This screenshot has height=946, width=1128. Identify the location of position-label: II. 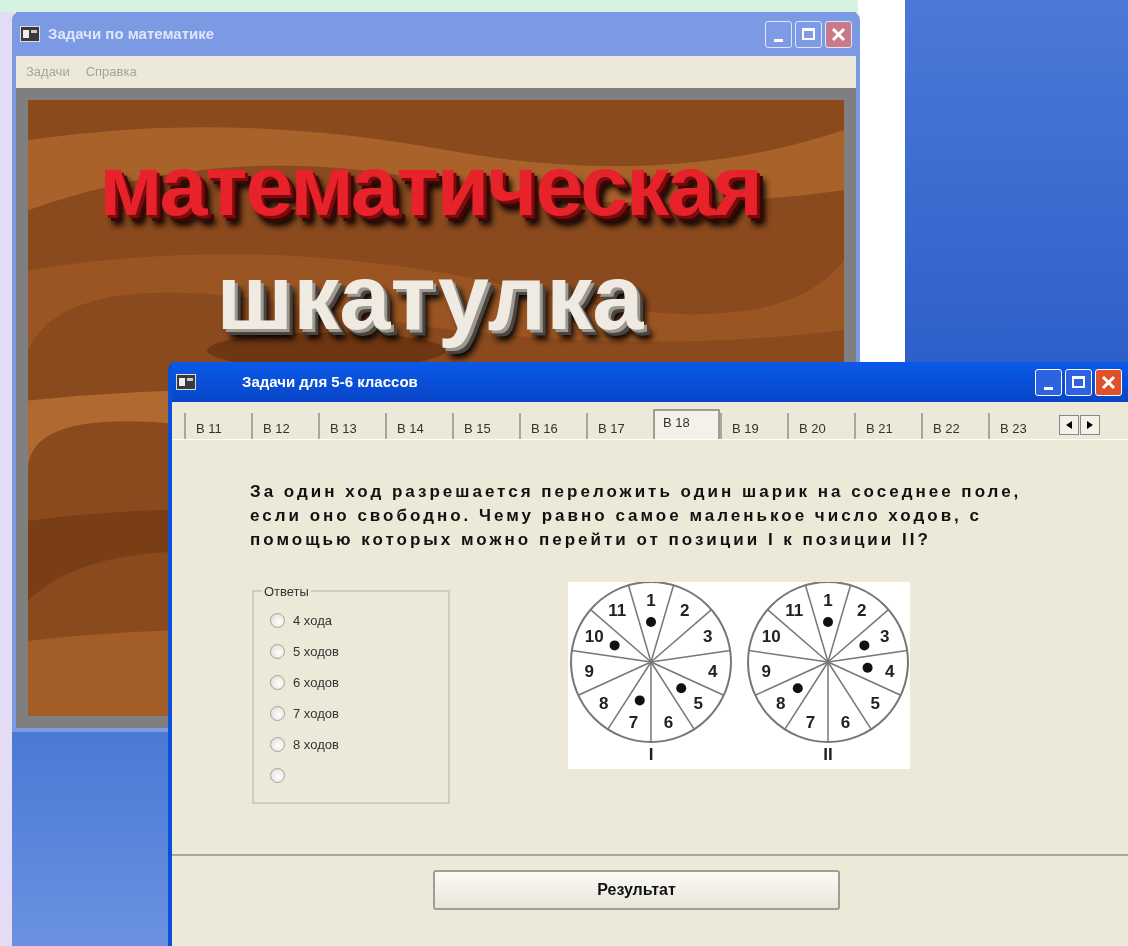
(828, 754).